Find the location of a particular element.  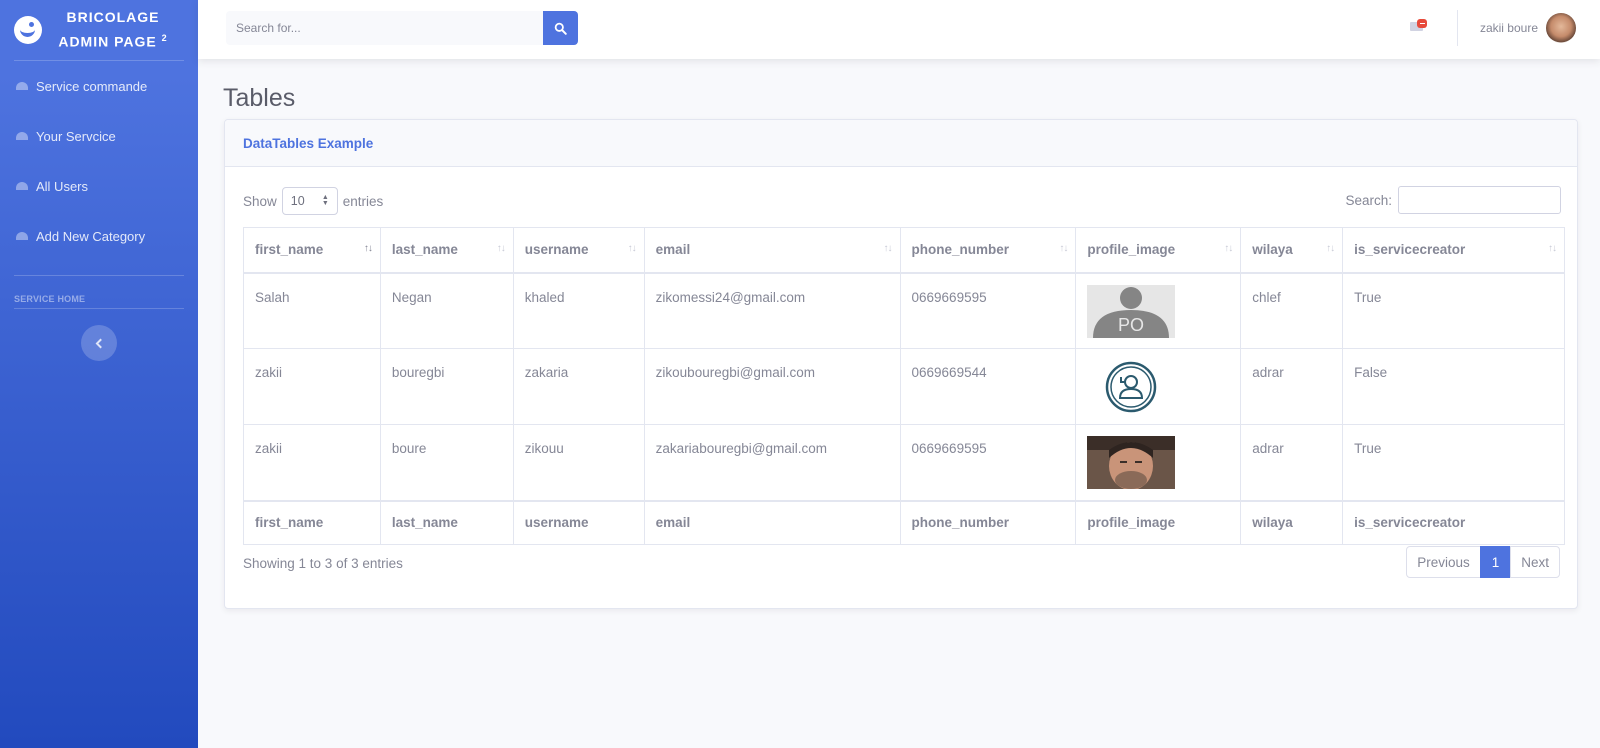

column-header-label: email is located at coordinates (673, 250).